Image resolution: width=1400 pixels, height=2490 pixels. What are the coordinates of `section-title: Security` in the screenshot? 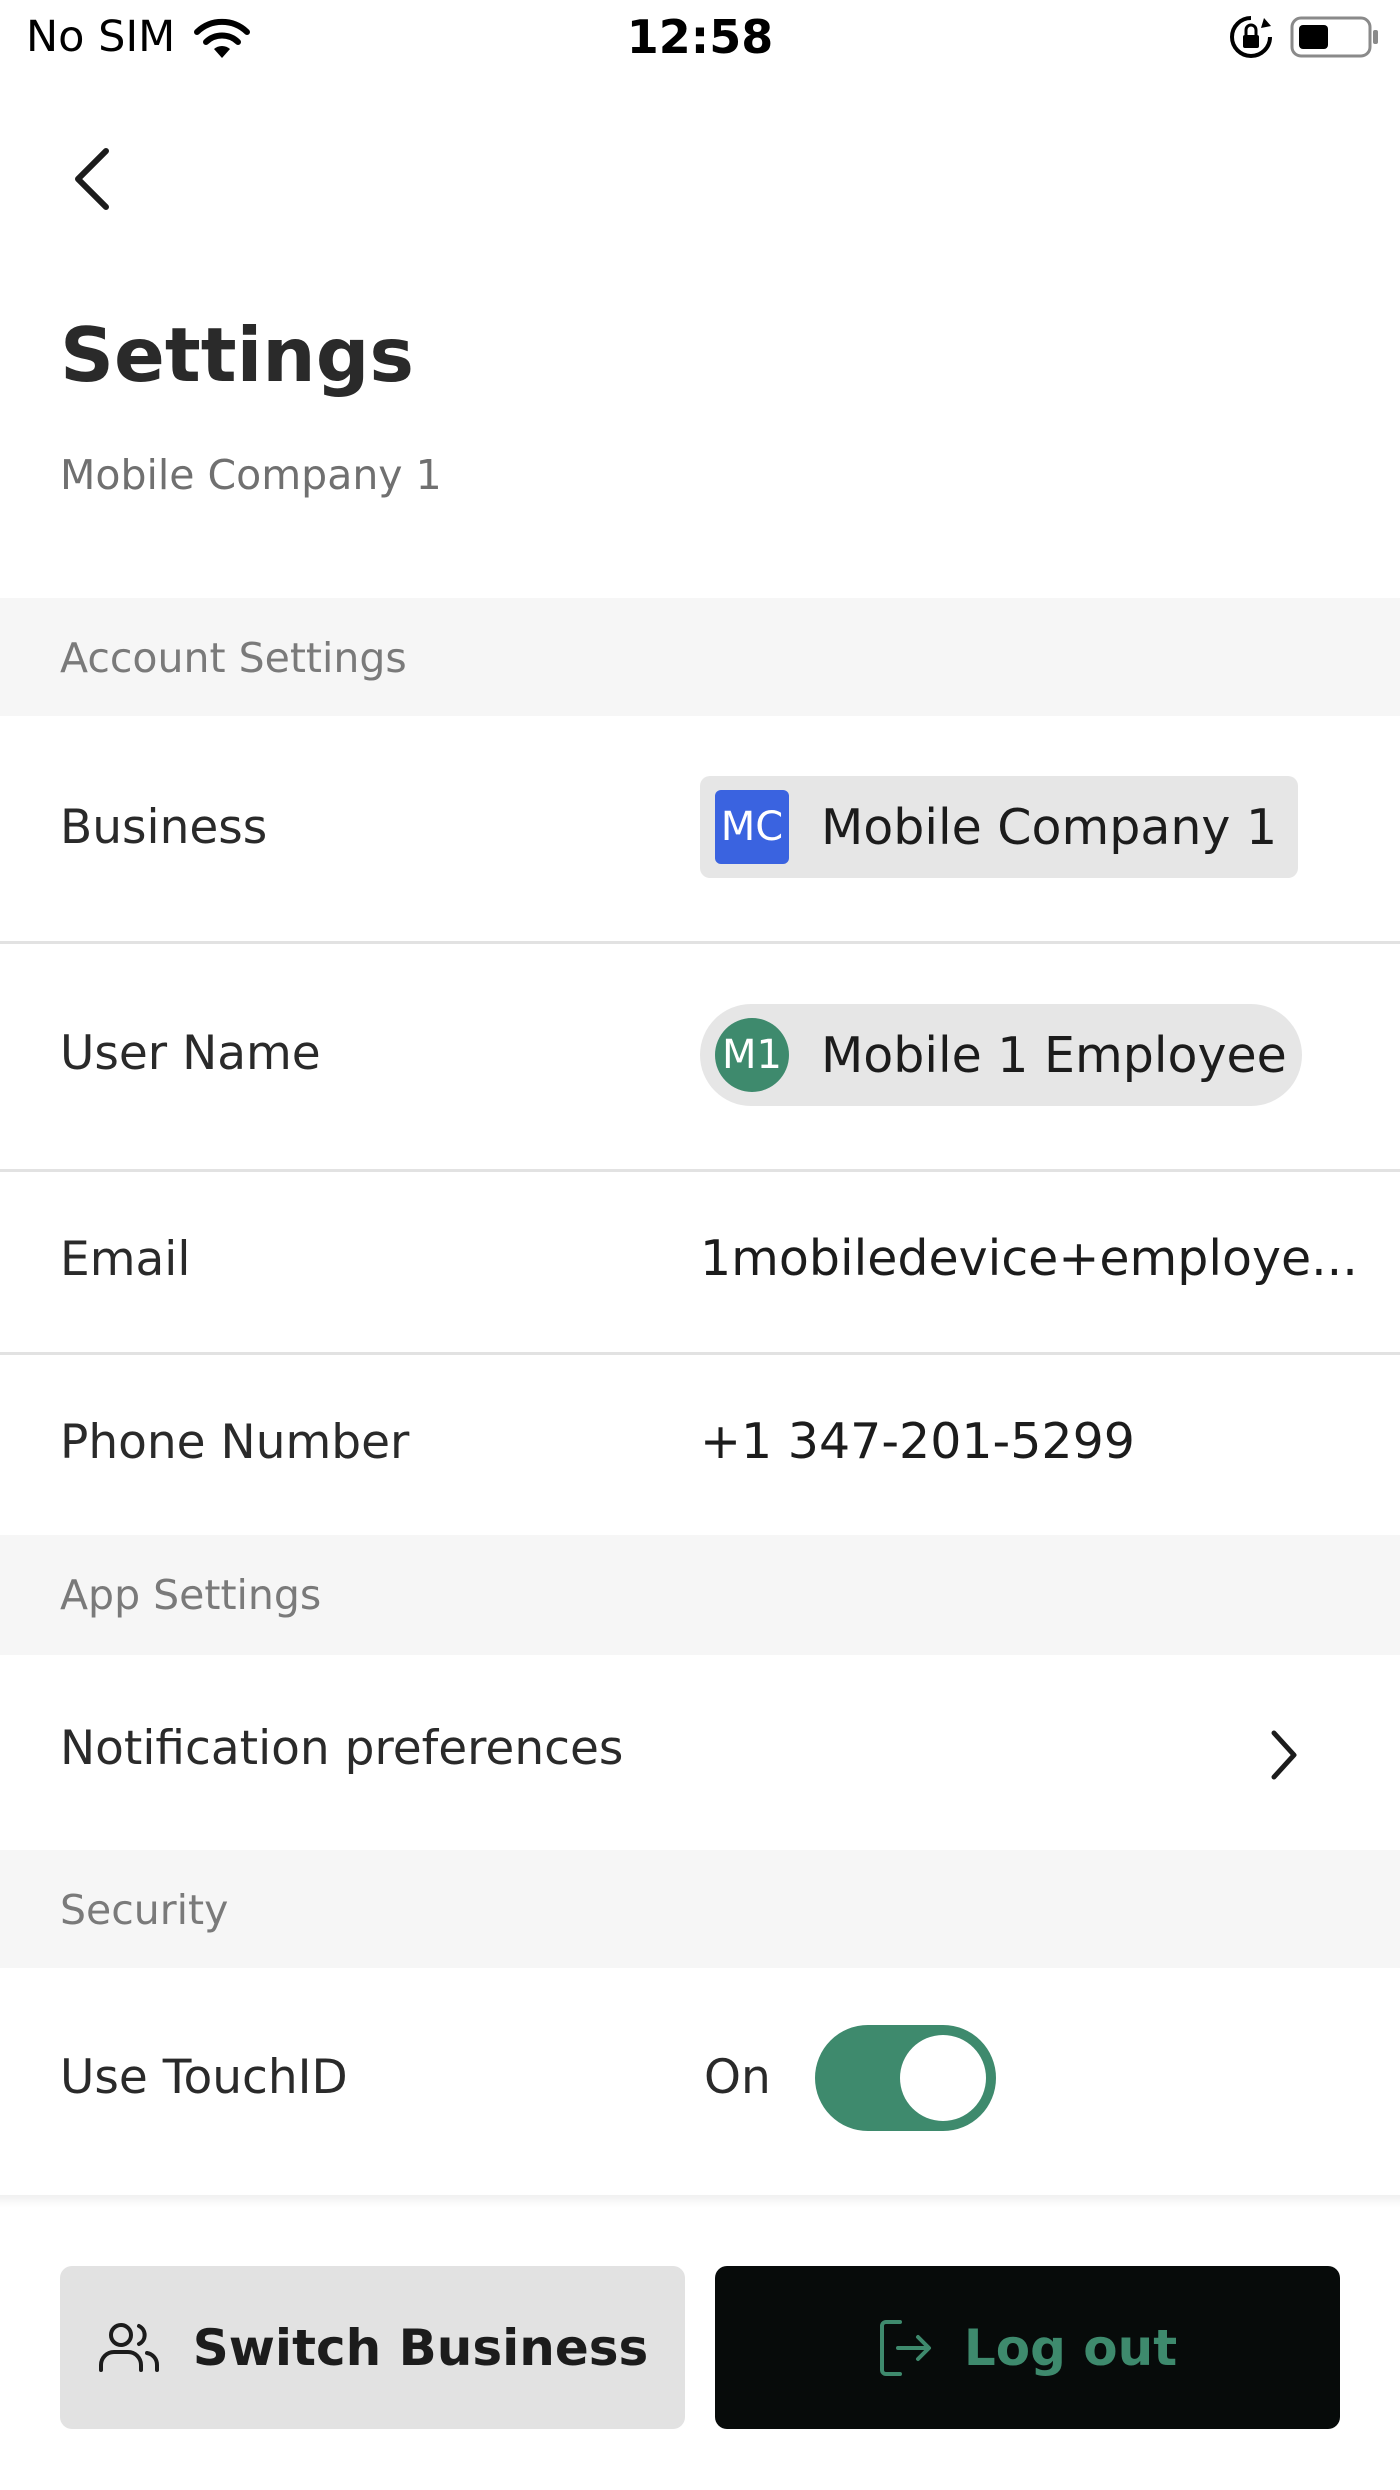 It's located at (144, 1910).